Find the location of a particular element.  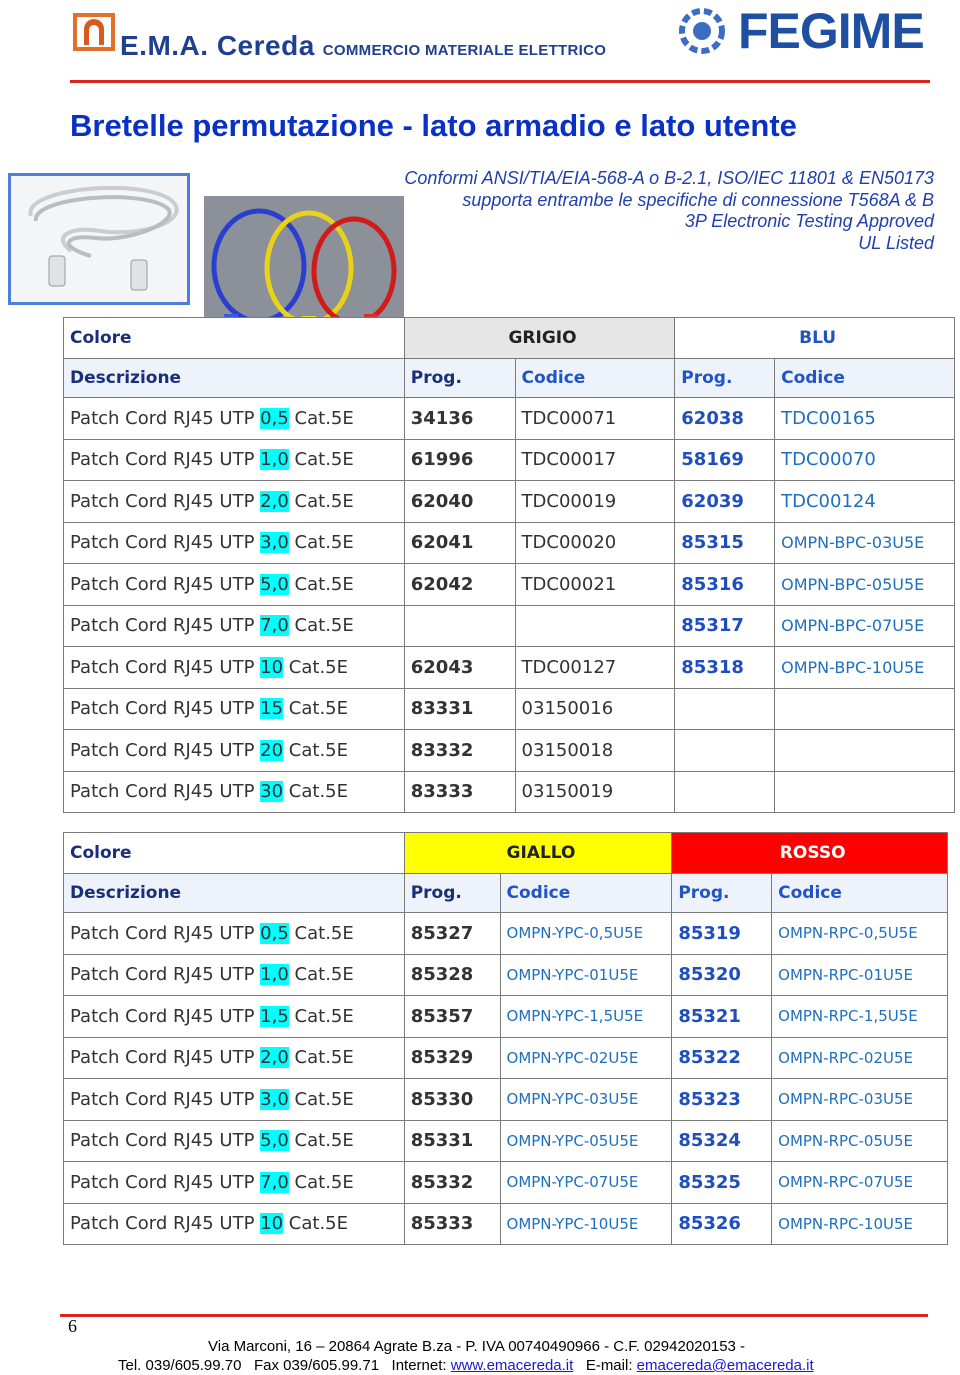

prog-cell: 85321 is located at coordinates (722, 1016).